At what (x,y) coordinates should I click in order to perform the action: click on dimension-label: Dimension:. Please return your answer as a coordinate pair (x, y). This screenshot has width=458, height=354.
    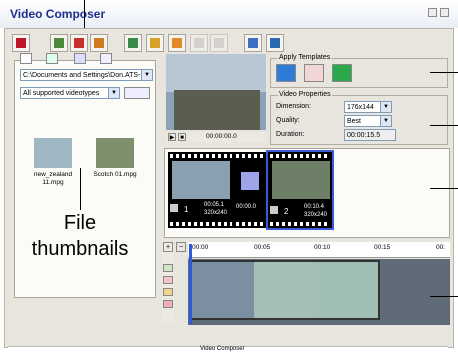
    Looking at the image, I should click on (294, 106).